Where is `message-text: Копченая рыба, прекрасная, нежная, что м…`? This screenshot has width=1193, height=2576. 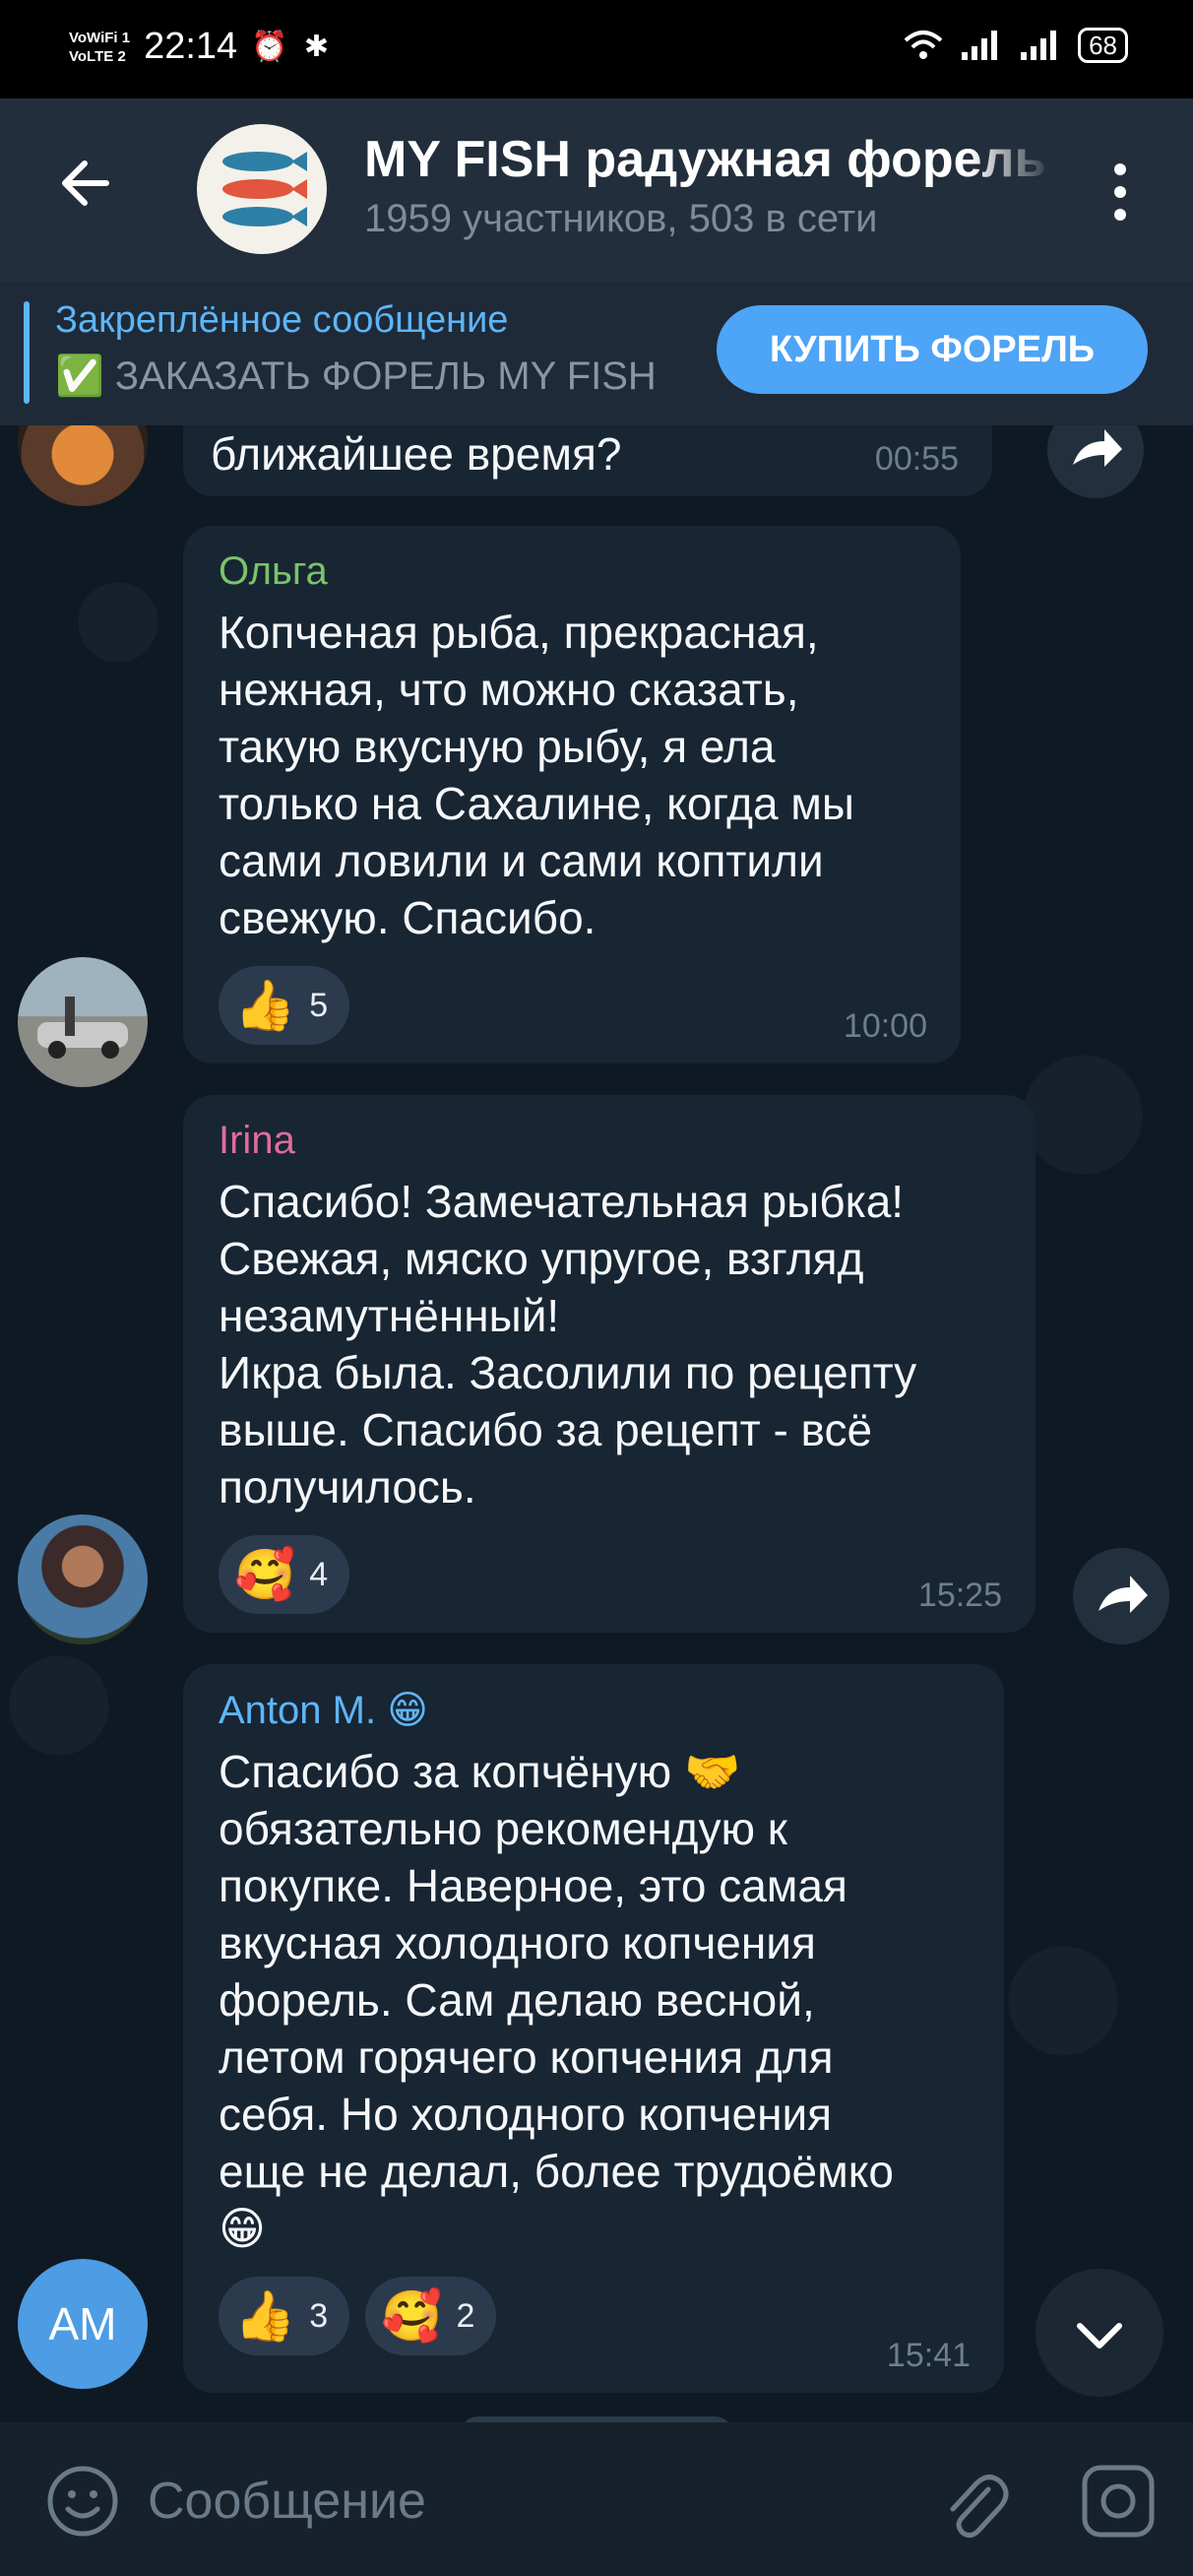 message-text: Копченая рыба, прекрасная, нежная, что м… is located at coordinates (536, 775).